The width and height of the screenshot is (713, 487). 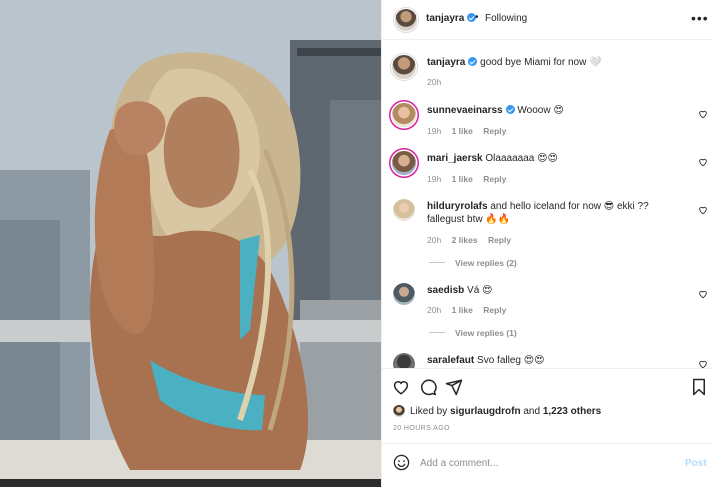 What do you see at coordinates (473, 333) in the screenshot?
I see `view-replies-button: View replies (1)` at bounding box center [473, 333].